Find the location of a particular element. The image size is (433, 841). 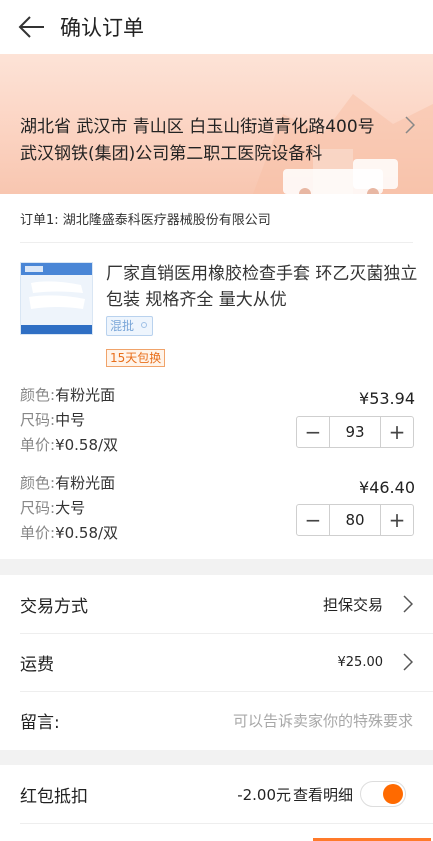

sku-size: 尺码:中号 is located at coordinates (52, 420).